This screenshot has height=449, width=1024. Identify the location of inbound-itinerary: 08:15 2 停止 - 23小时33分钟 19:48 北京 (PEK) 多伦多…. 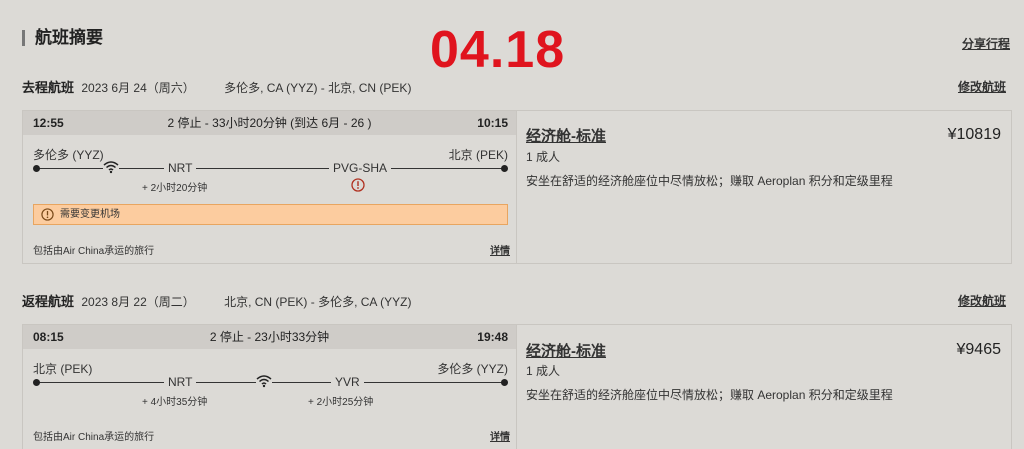
(270, 387).